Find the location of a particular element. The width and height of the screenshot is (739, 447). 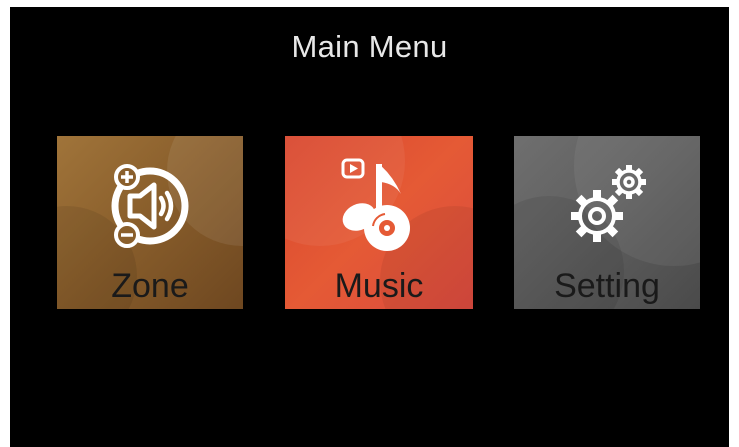

page-title: Main Menu is located at coordinates (369, 46).